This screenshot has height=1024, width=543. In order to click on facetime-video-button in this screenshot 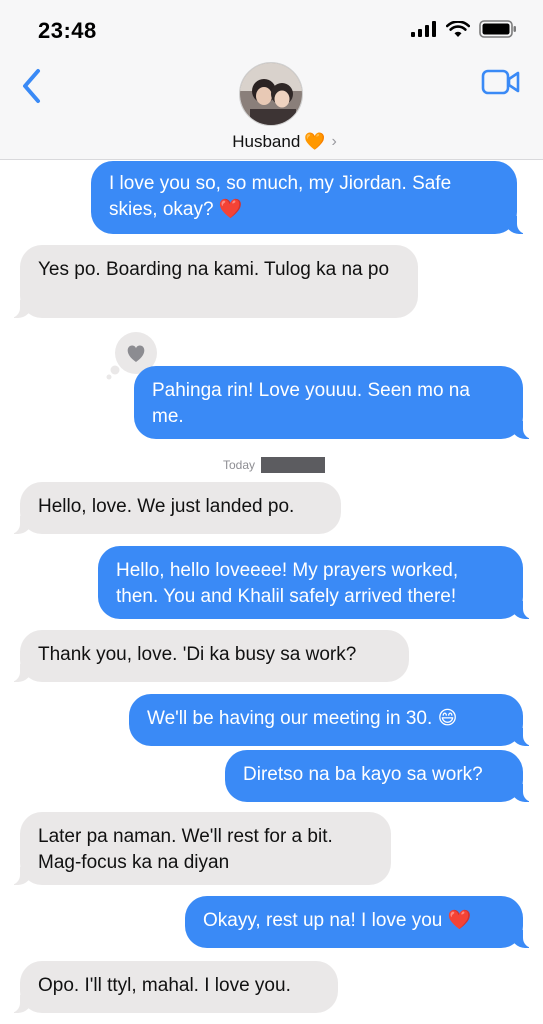, I will do `click(501, 83)`.